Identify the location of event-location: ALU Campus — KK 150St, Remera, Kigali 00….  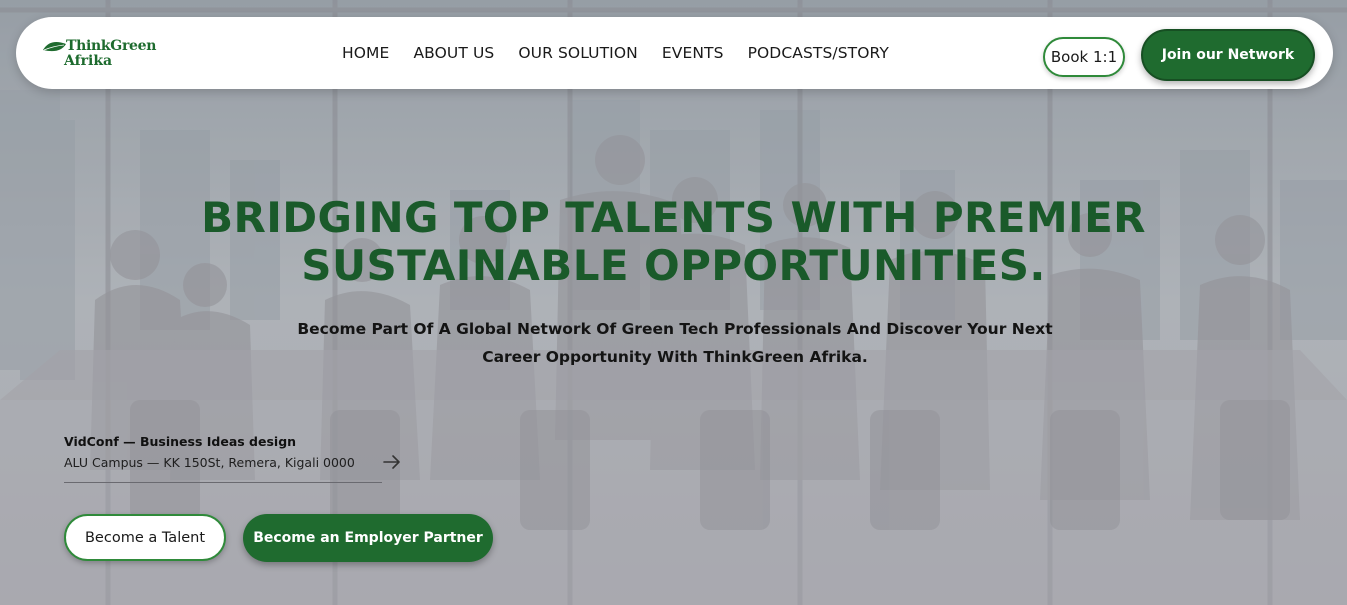
(209, 462).